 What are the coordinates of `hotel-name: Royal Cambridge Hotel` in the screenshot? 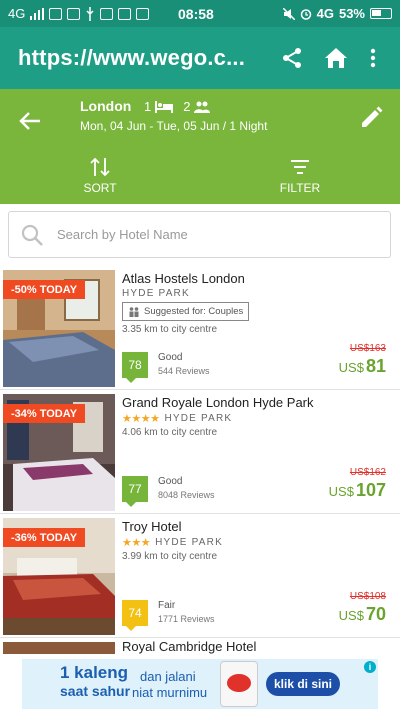 It's located at (189, 646).